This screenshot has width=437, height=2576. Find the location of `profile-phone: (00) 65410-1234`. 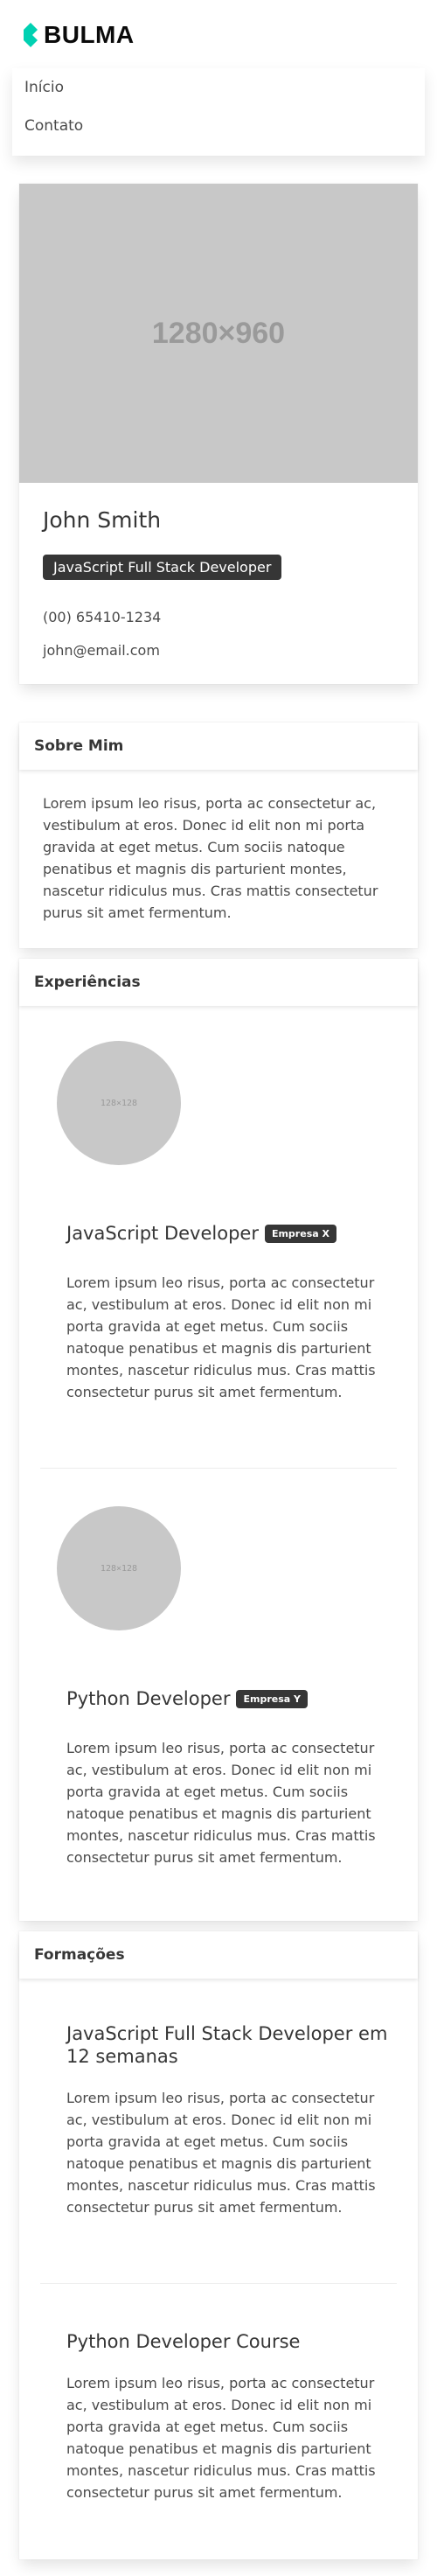

profile-phone: (00) 65410-1234 is located at coordinates (103, 617).